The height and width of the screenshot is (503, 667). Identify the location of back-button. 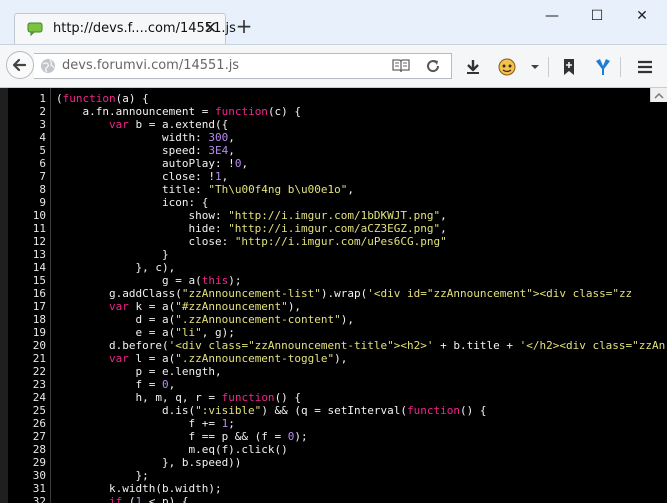
(20, 65).